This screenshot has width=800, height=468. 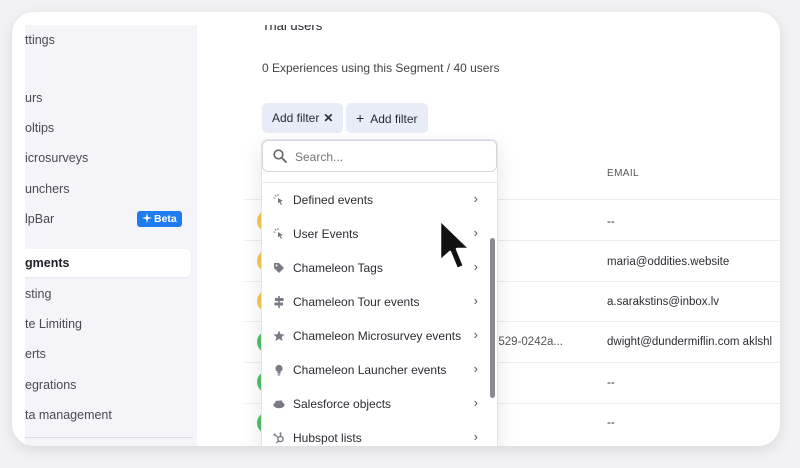 I want to click on sidebar-item-settings: ttings, so click(x=40, y=40).